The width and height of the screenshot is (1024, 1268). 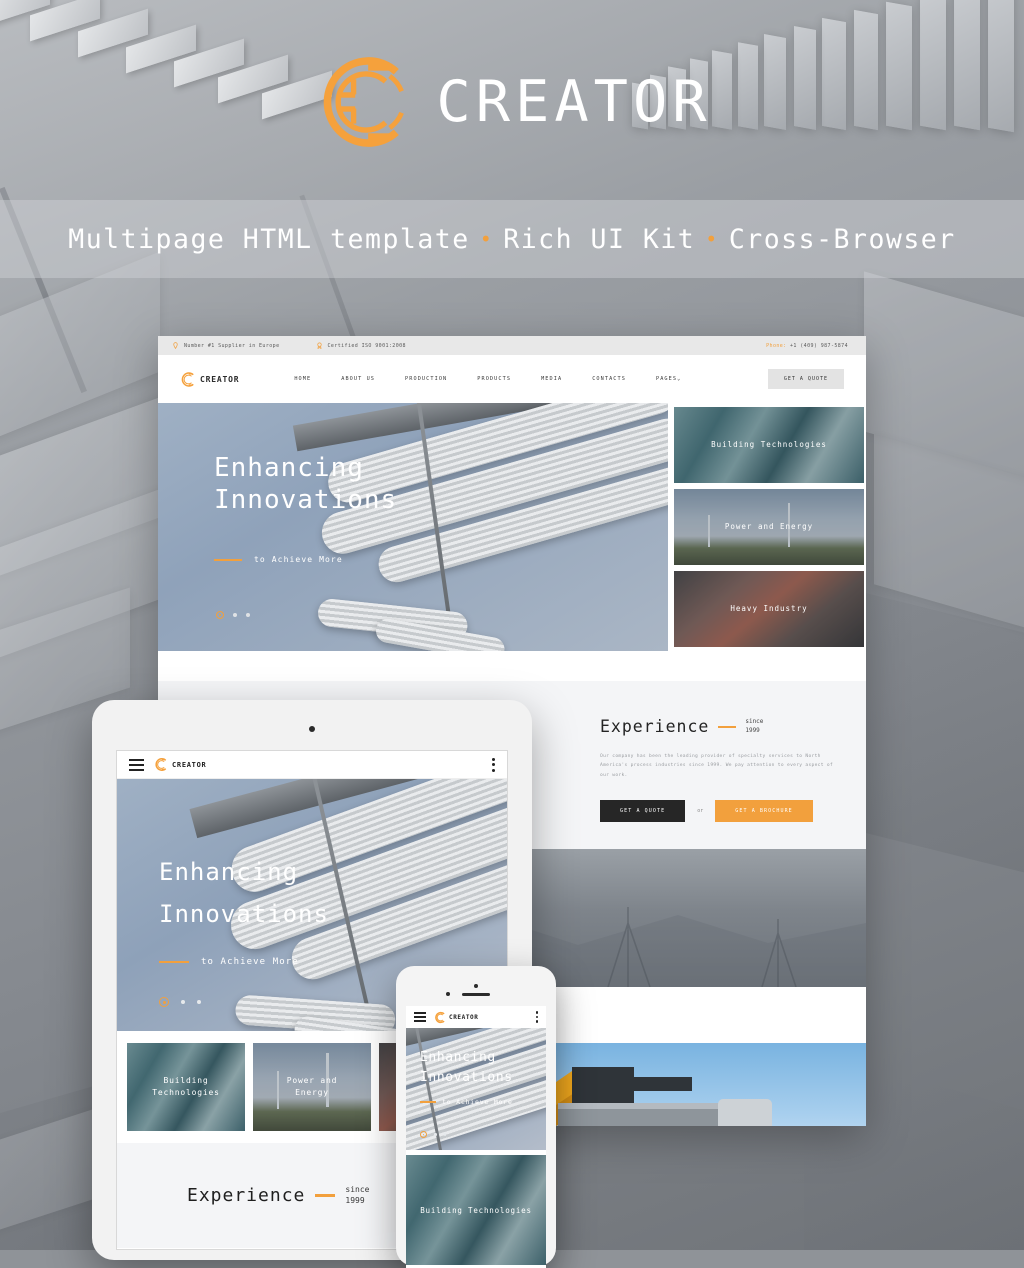 What do you see at coordinates (186, 1002) in the screenshot?
I see `tablet-slider-dots` at bounding box center [186, 1002].